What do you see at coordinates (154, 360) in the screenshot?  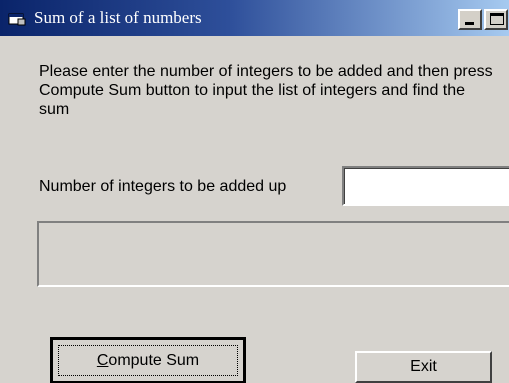 I see `compute-sum-label: ompute Sum` at bounding box center [154, 360].